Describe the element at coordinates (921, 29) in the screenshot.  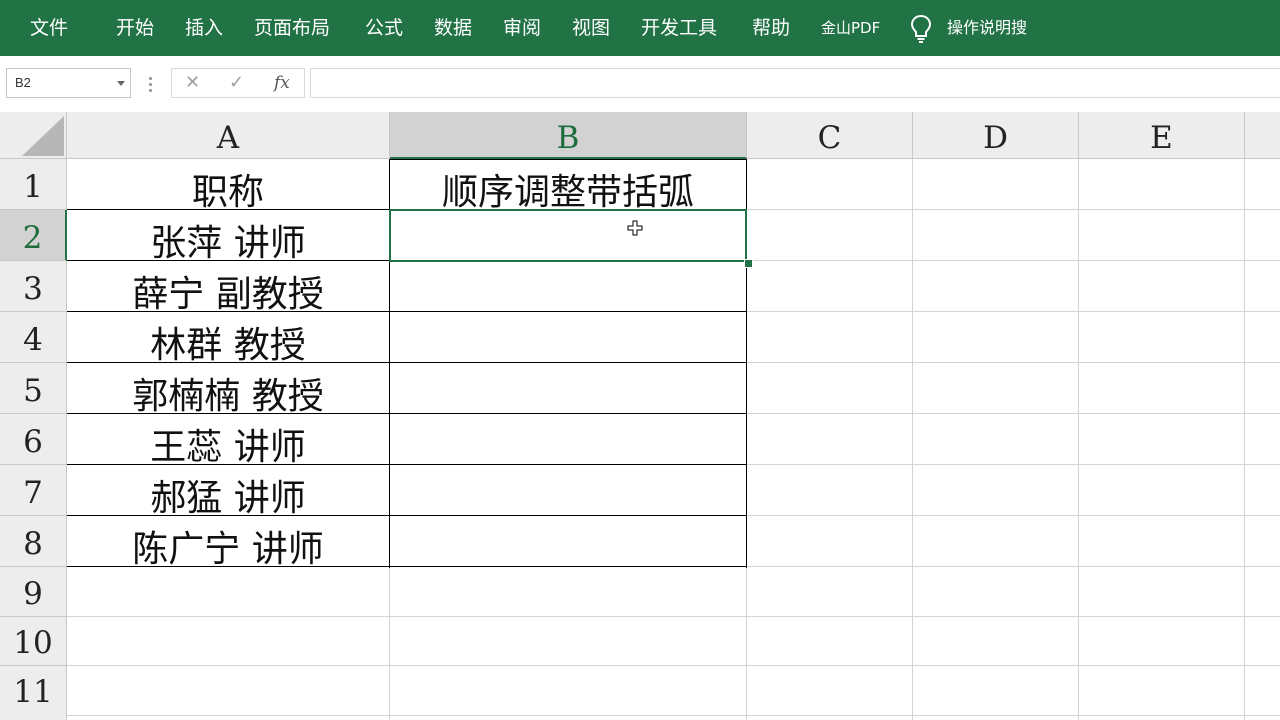
I see `lightbulb-icon` at that location.